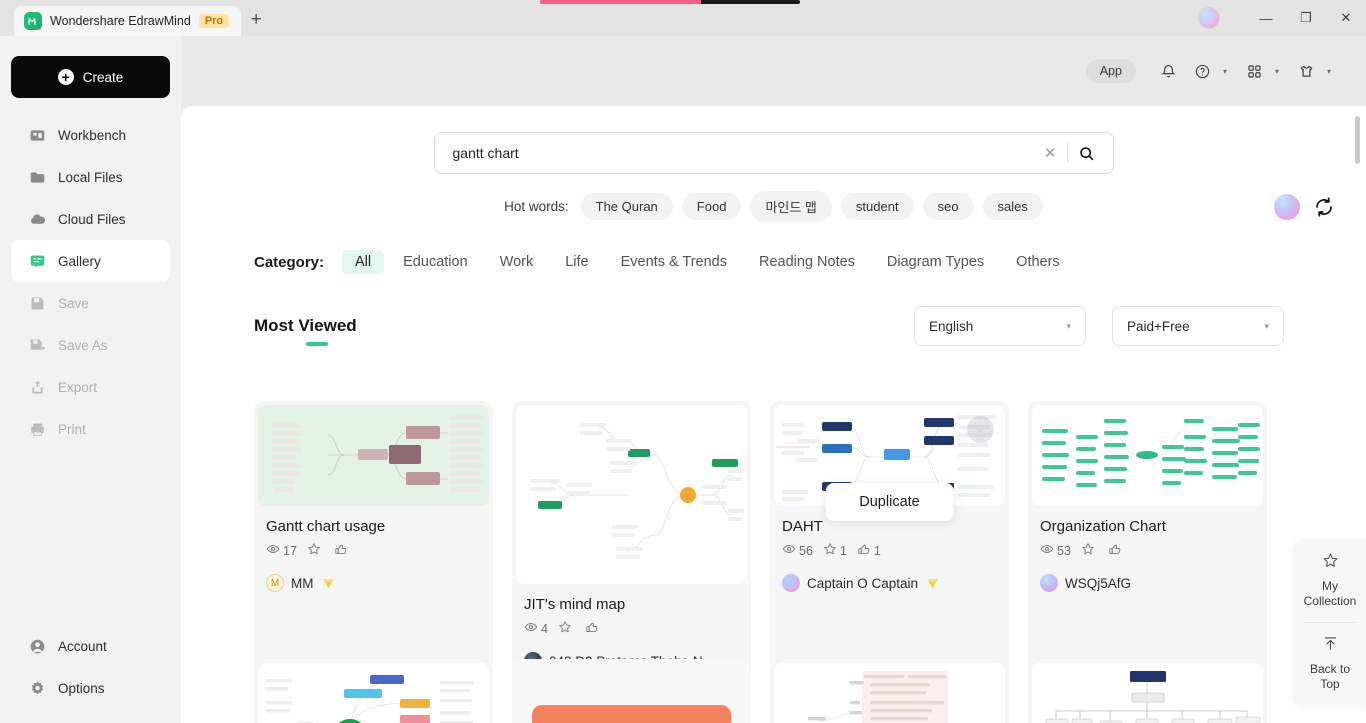 The height and width of the screenshot is (723, 1366). Describe the element at coordinates (37, 688) in the screenshot. I see `gear-icon` at that location.